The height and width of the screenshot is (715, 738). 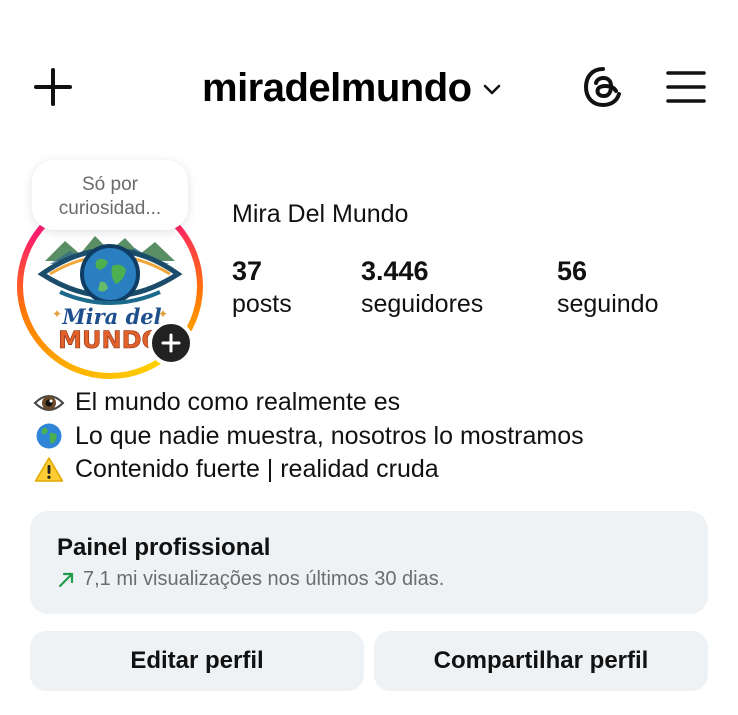 I want to click on posts-count: 37, so click(x=247, y=271).